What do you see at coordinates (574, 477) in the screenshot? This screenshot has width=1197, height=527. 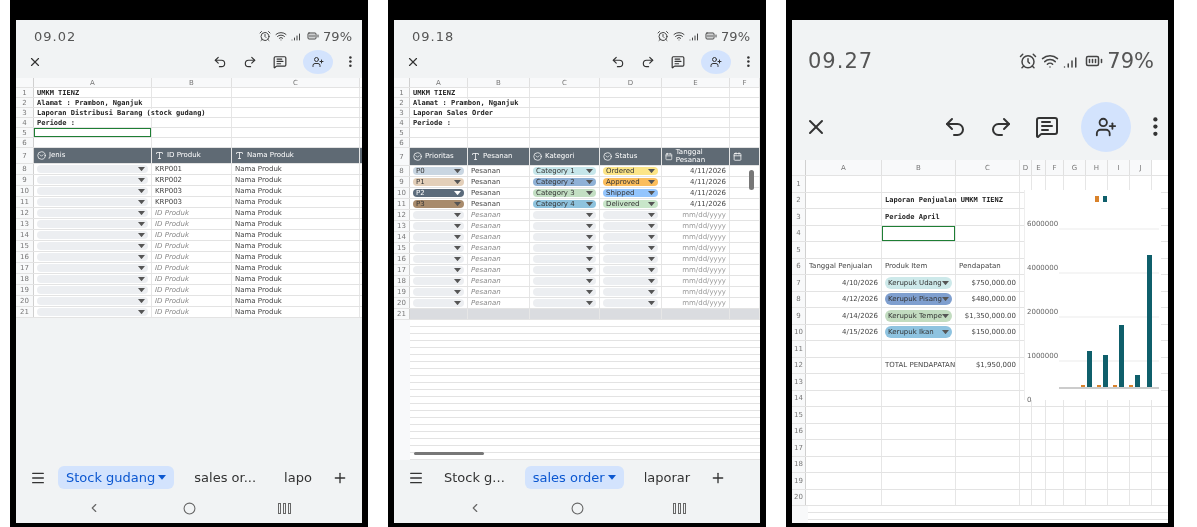 I see `sheet-tab: sales order` at bounding box center [574, 477].